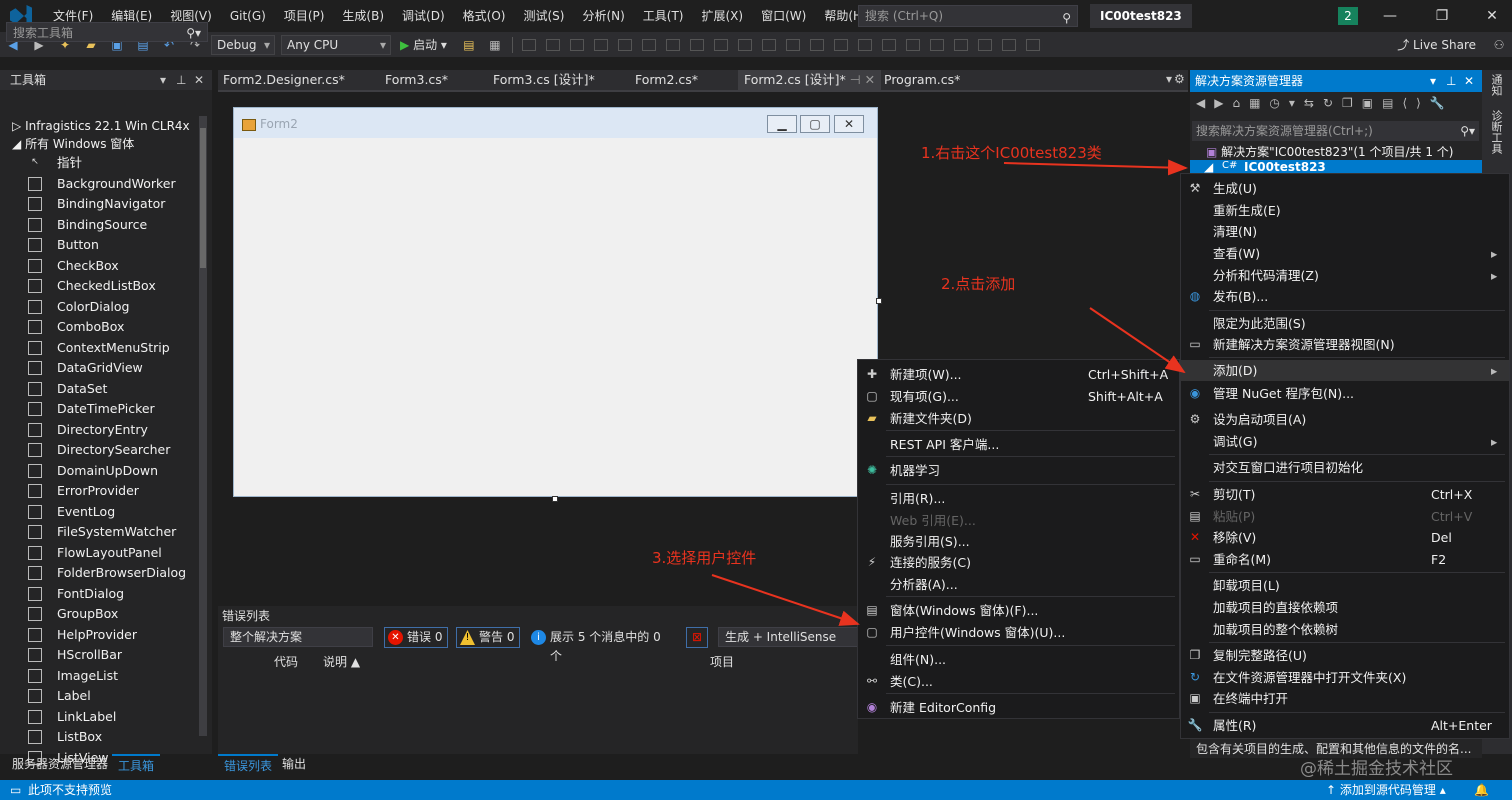 The height and width of the screenshot is (800, 1512). I want to click on menu-item-12: 窗口(W), so click(783, 16).